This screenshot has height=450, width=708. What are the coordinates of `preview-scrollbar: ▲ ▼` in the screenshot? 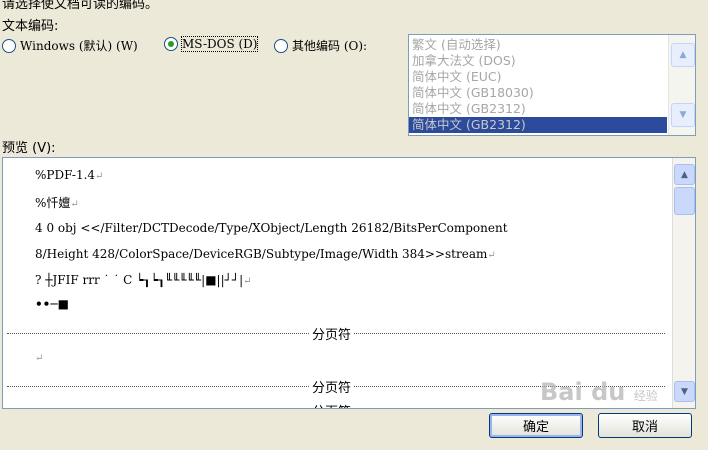 It's located at (683, 283).